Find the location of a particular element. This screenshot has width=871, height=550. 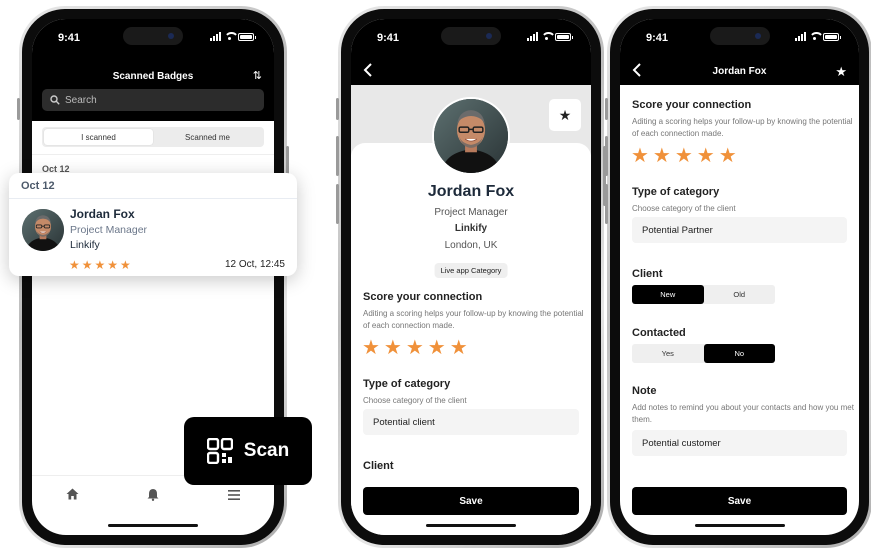

contacted-title: Contacted is located at coordinates (659, 333).